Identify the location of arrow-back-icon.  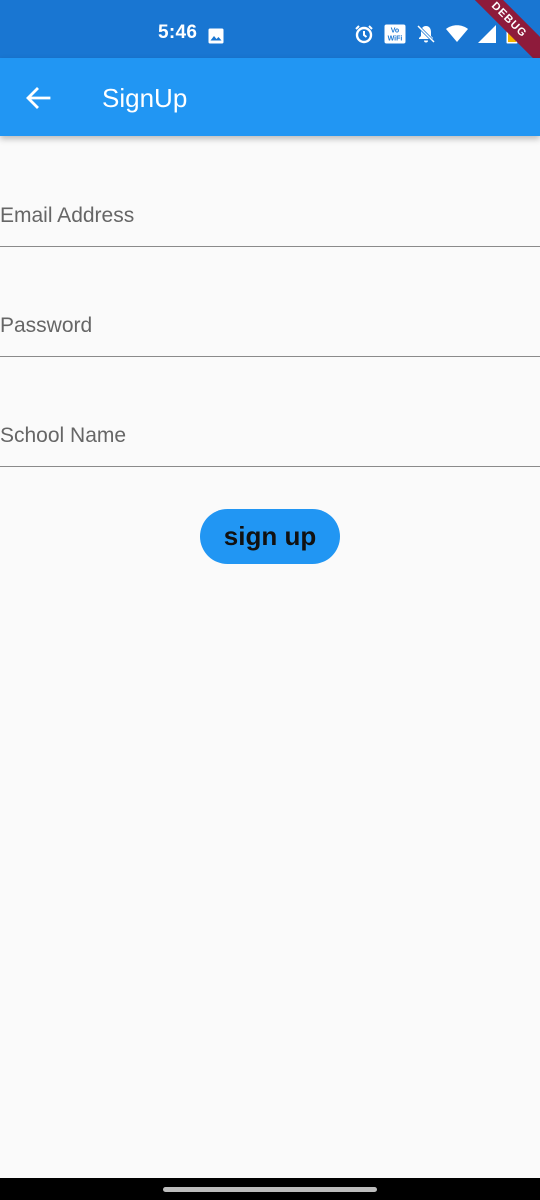
(38, 98).